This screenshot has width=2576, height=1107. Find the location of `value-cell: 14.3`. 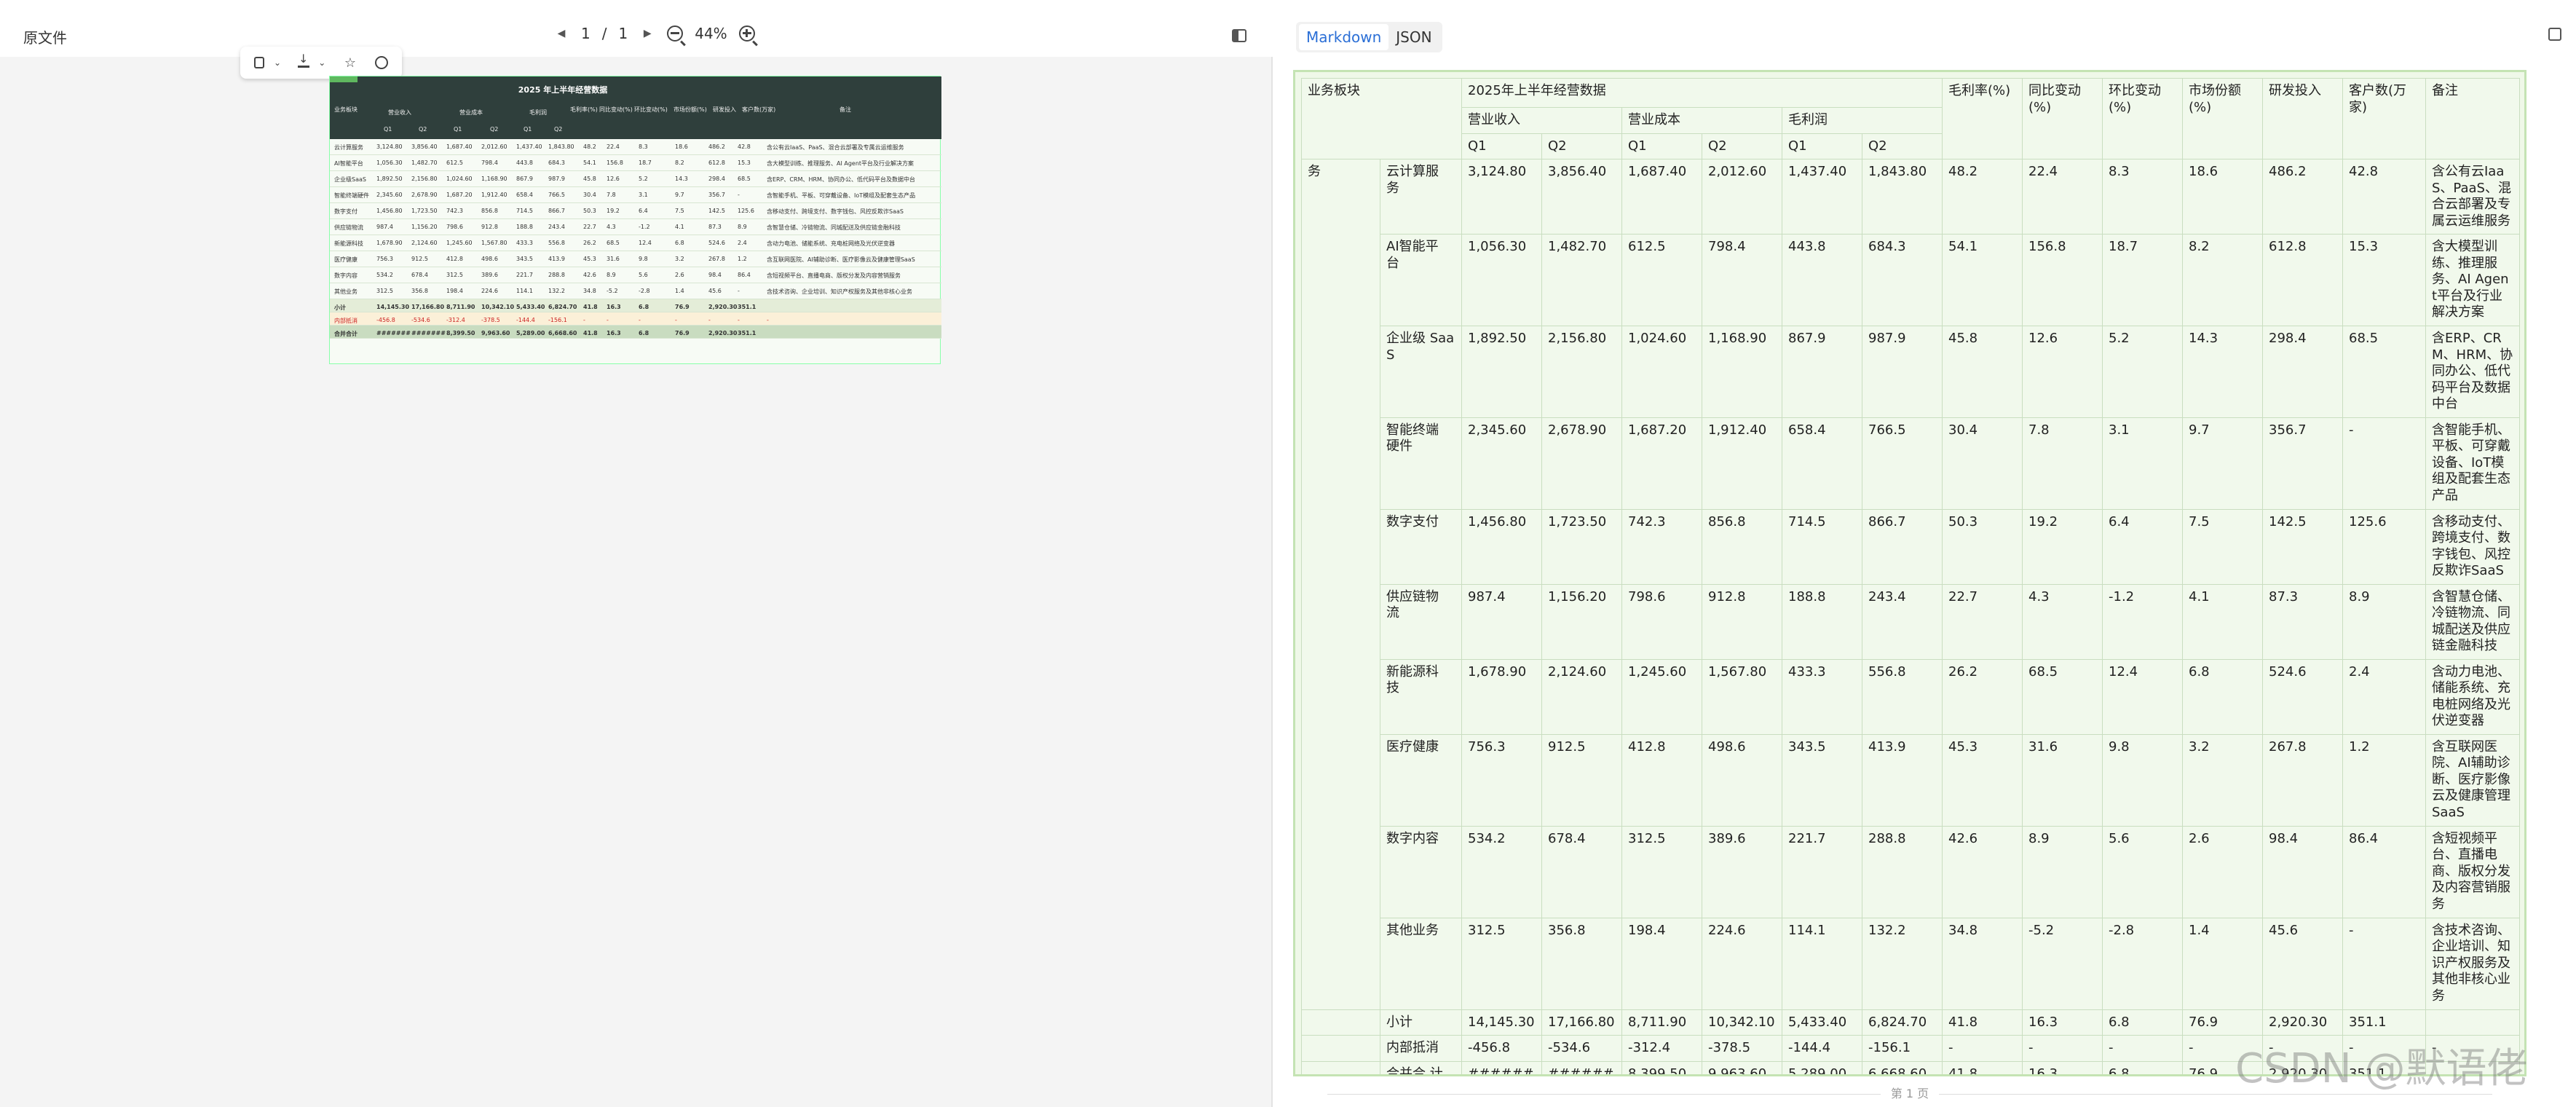

value-cell: 14.3 is located at coordinates (2223, 372).